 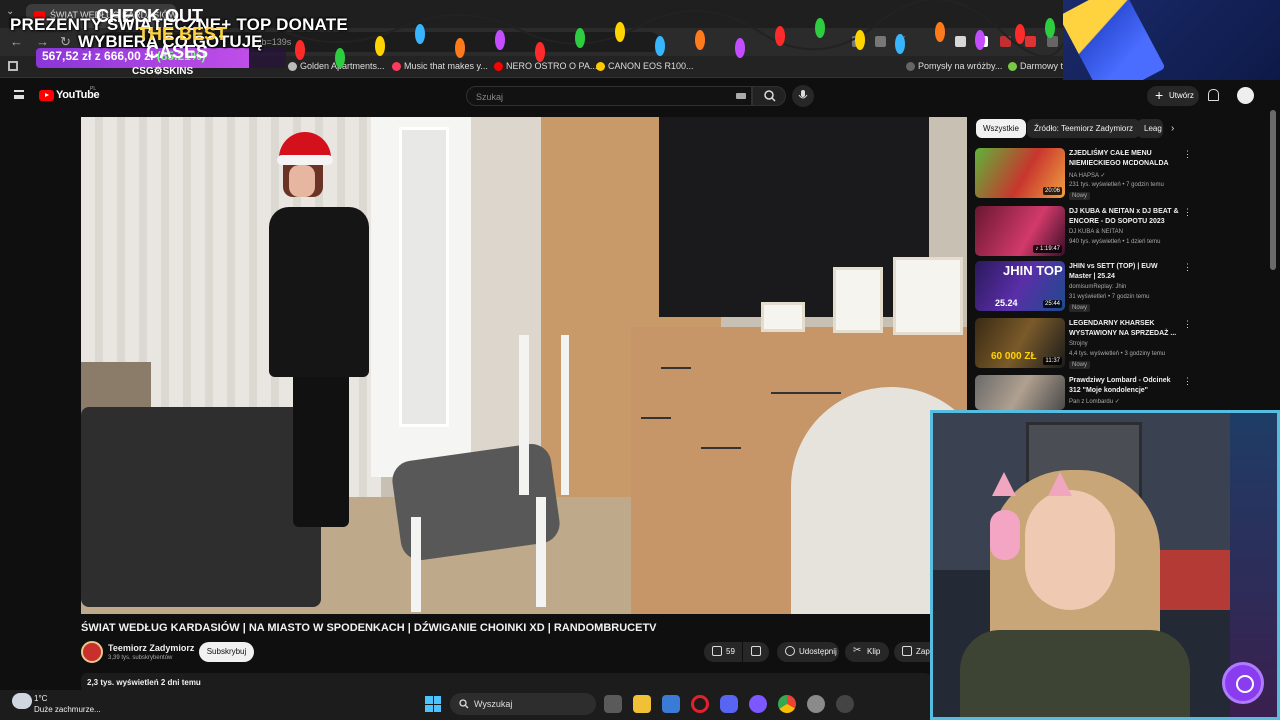 I want to click on discord-icon, so click(x=729, y=704).